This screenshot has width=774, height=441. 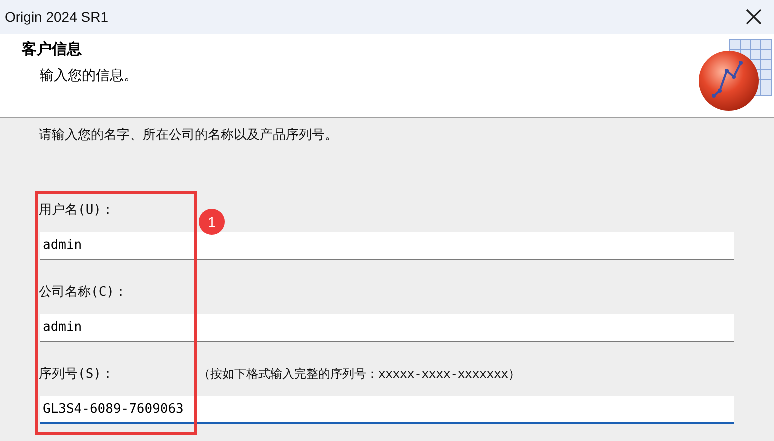 I want to click on input-field: GL3S4-6089-7609063, so click(x=387, y=410).